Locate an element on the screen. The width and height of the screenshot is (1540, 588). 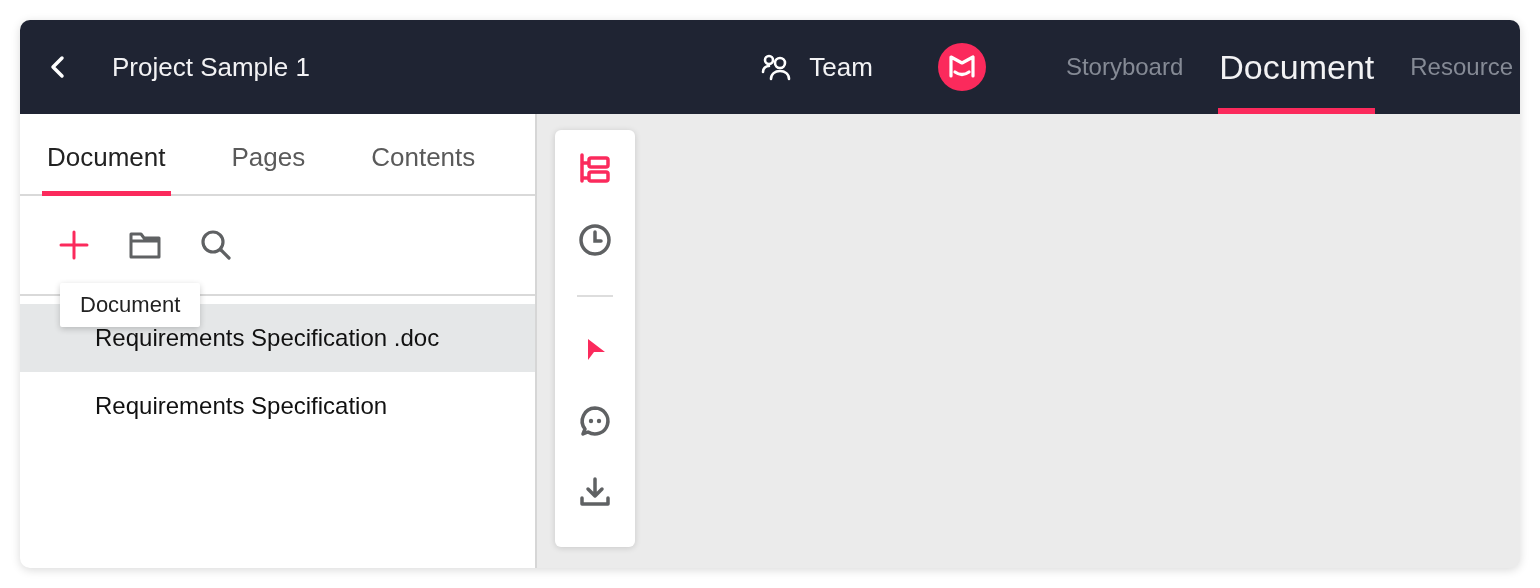
folder-button is located at coordinates (145, 245).